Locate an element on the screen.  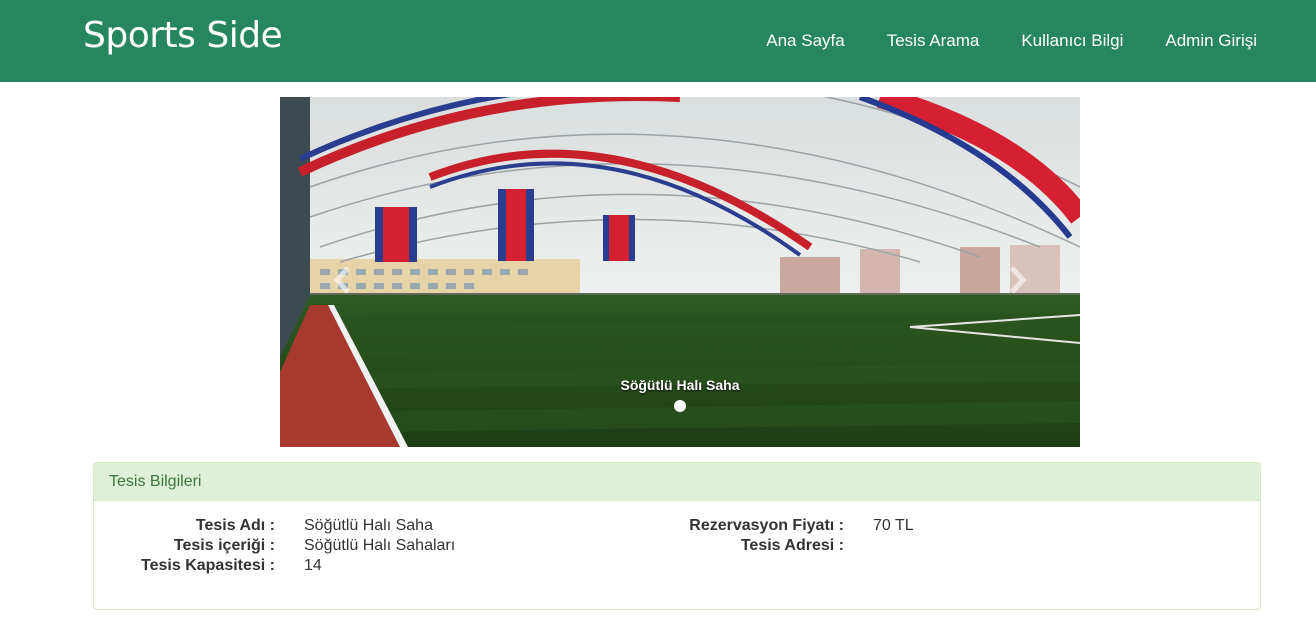
carousel-next-button is located at coordinates (1020, 272).